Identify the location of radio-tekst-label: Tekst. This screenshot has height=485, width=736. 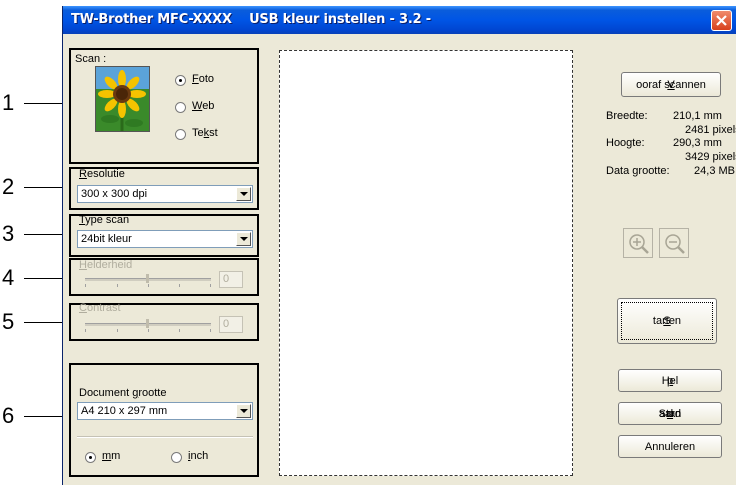
(205, 133).